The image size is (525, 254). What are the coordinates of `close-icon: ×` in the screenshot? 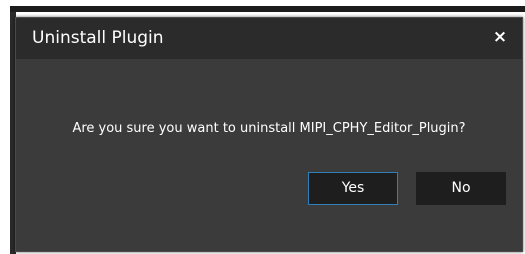 It's located at (500, 37).